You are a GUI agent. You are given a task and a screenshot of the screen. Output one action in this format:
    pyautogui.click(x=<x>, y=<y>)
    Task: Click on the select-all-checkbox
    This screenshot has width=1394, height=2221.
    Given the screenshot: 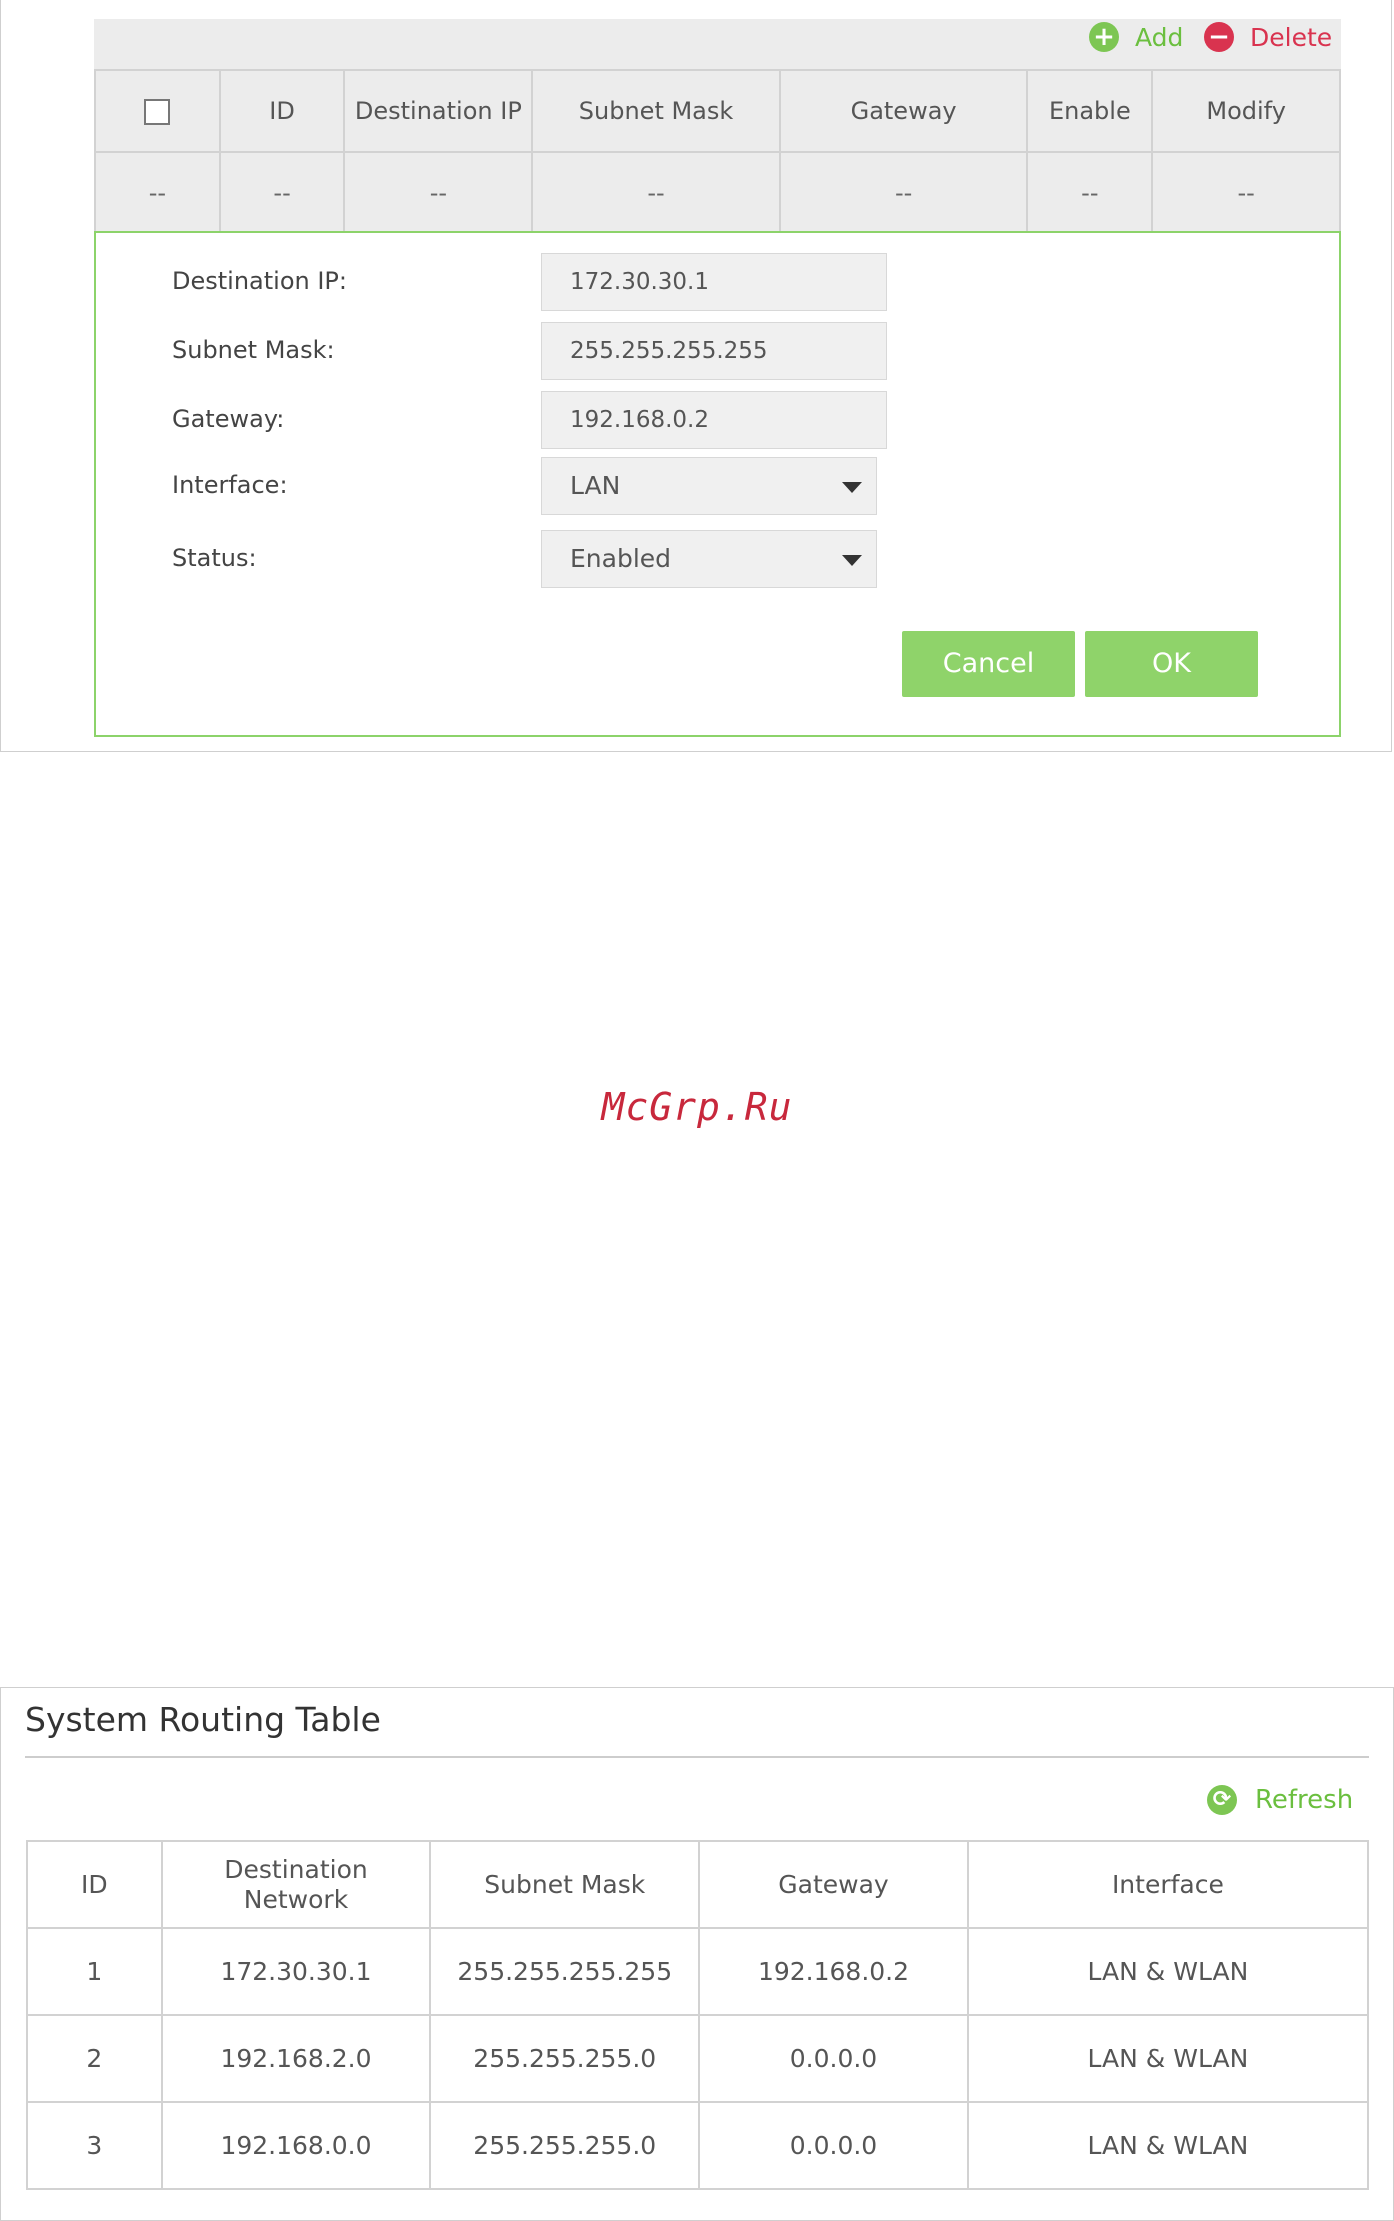 What is the action you would take?
    pyautogui.click(x=157, y=112)
    